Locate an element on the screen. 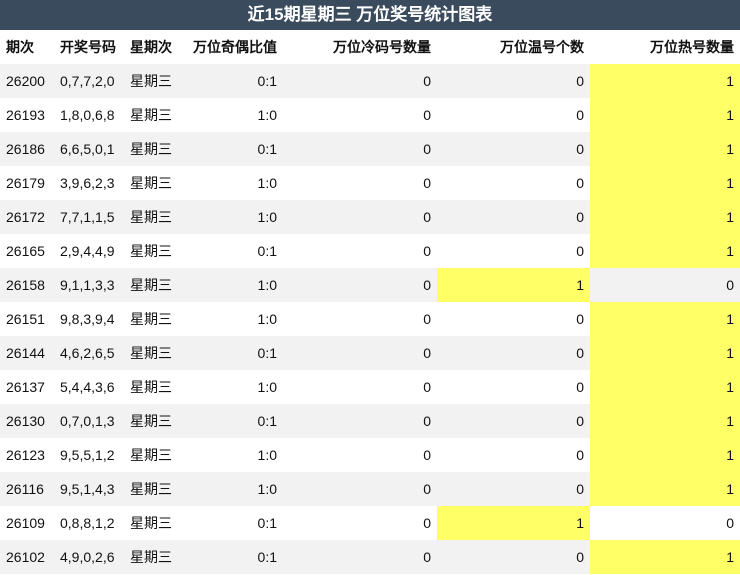  table-row: 26172 7,7,1,1,5 星期三 1:0 0 0 1 is located at coordinates (370, 217).